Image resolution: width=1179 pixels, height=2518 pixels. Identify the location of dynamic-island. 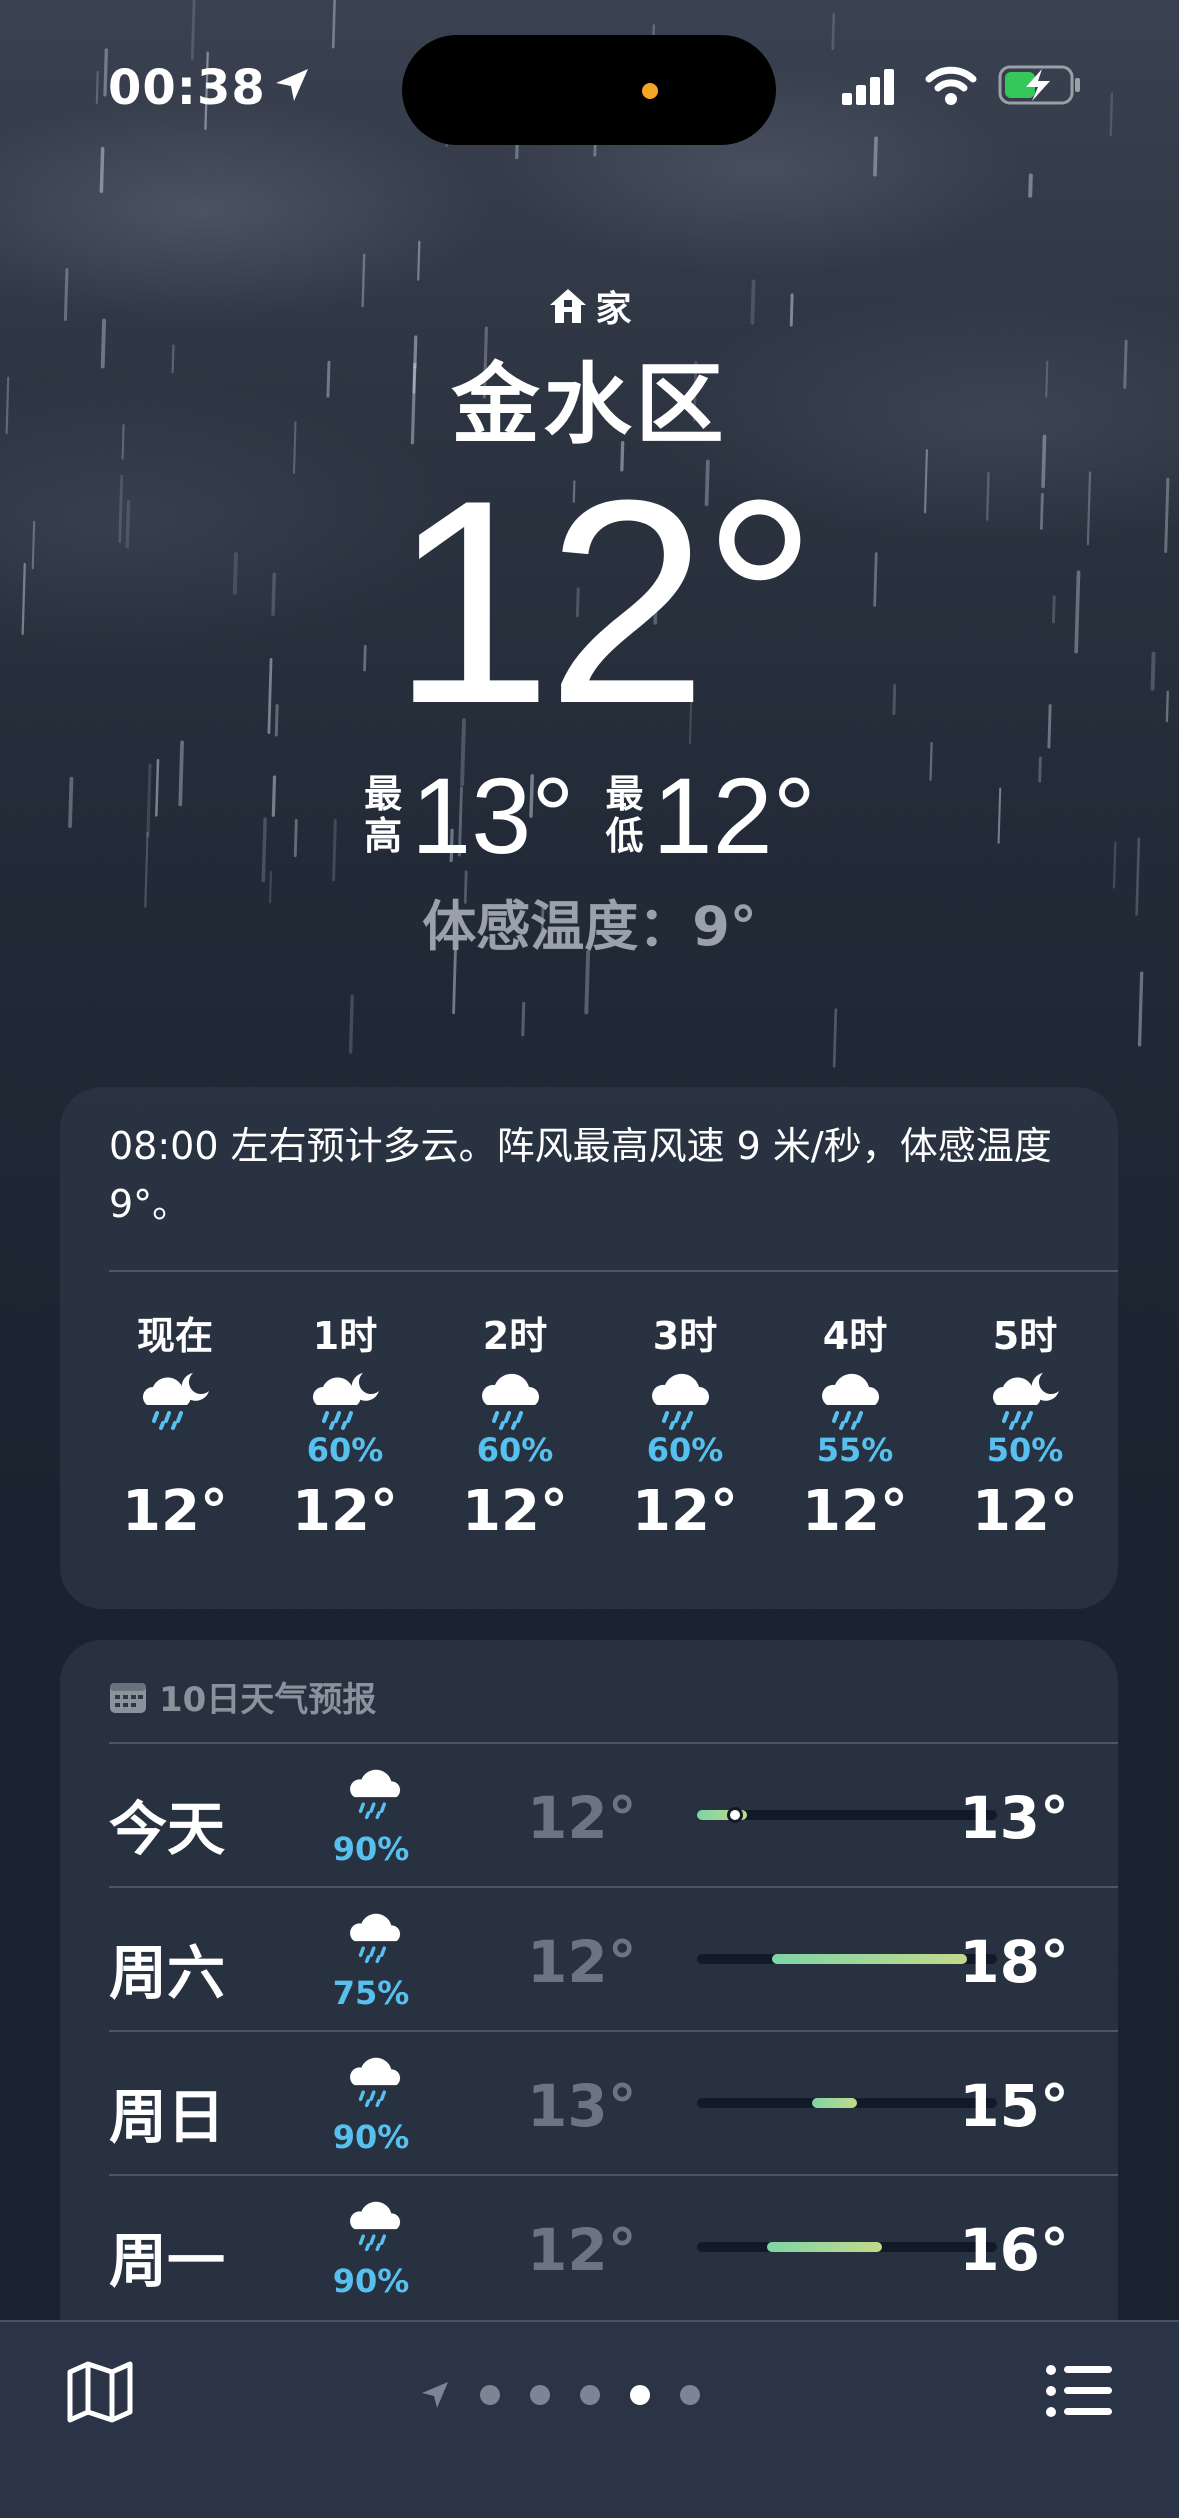
(589, 90).